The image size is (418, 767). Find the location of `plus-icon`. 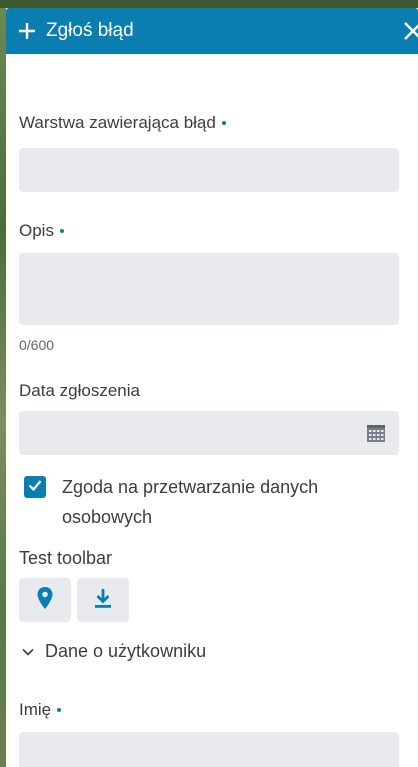

plus-icon is located at coordinates (27, 31).